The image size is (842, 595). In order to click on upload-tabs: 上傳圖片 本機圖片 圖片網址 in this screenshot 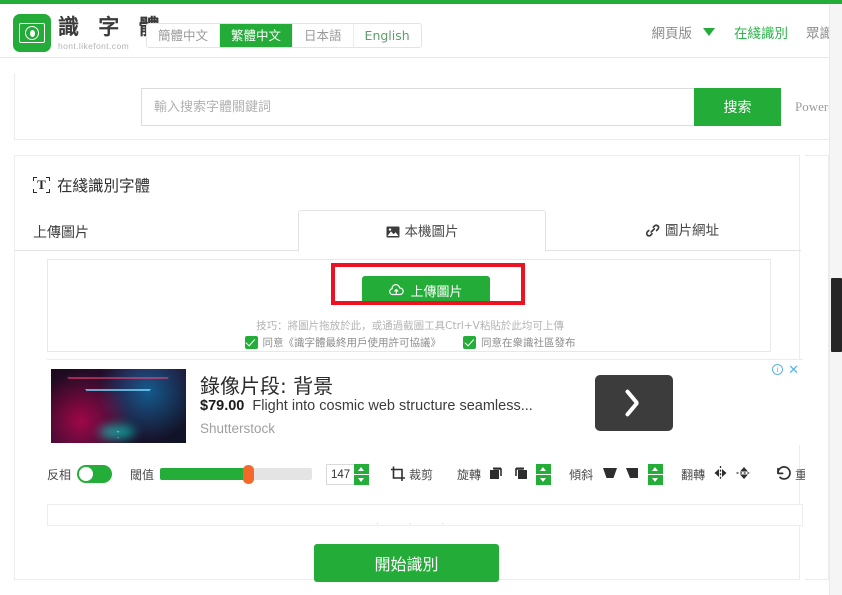, I will do `click(408, 231)`.